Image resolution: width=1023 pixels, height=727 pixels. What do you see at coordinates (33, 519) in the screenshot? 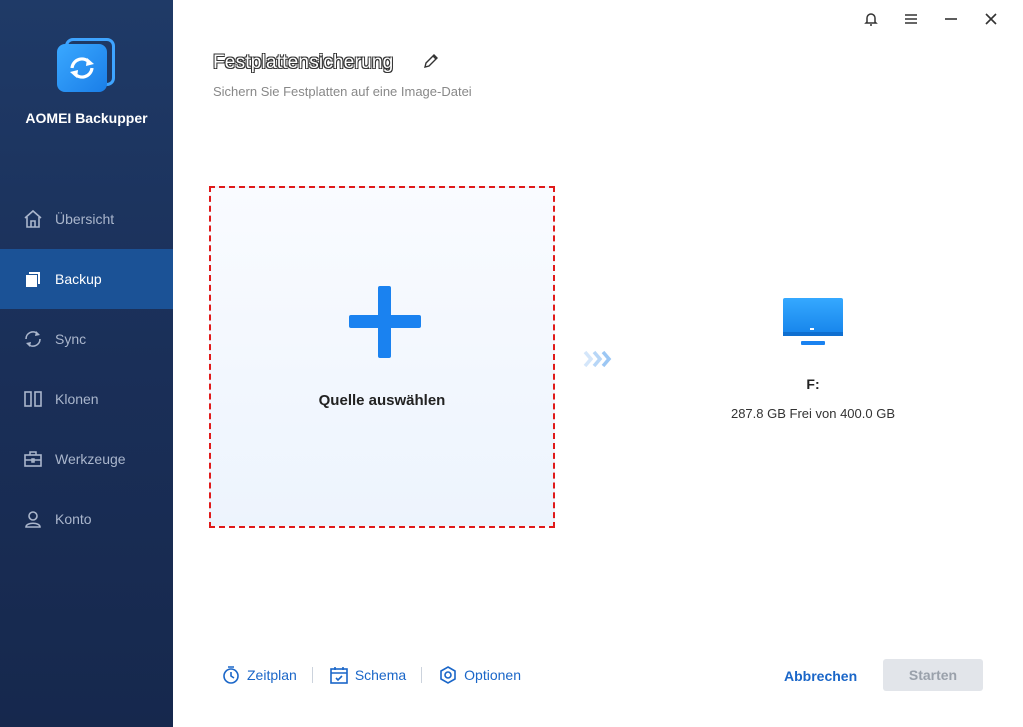
I see `user-icon` at bounding box center [33, 519].